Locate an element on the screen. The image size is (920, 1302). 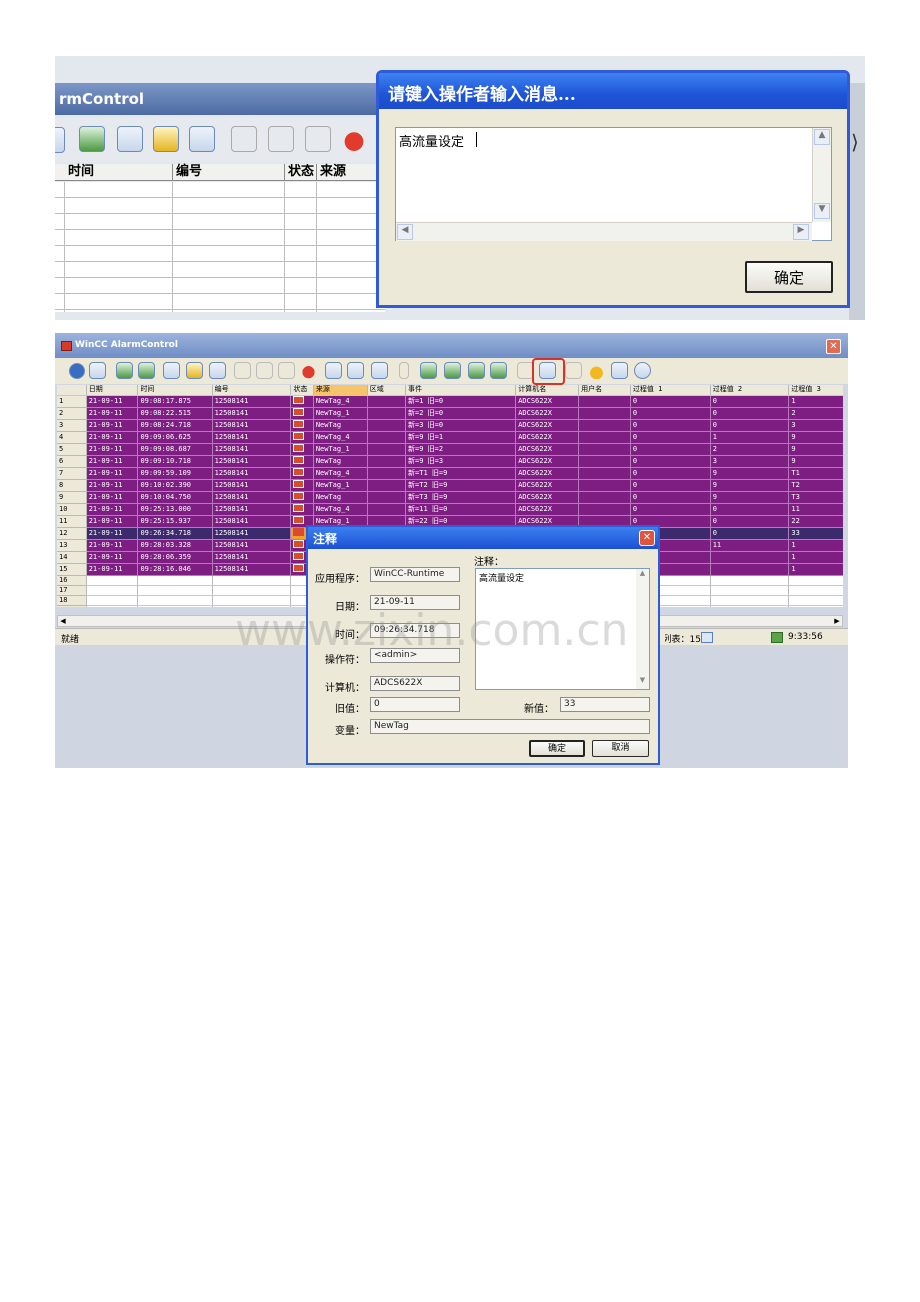
horizontal-scrollbar: ◀ ▶ is located at coordinates (604, 231).